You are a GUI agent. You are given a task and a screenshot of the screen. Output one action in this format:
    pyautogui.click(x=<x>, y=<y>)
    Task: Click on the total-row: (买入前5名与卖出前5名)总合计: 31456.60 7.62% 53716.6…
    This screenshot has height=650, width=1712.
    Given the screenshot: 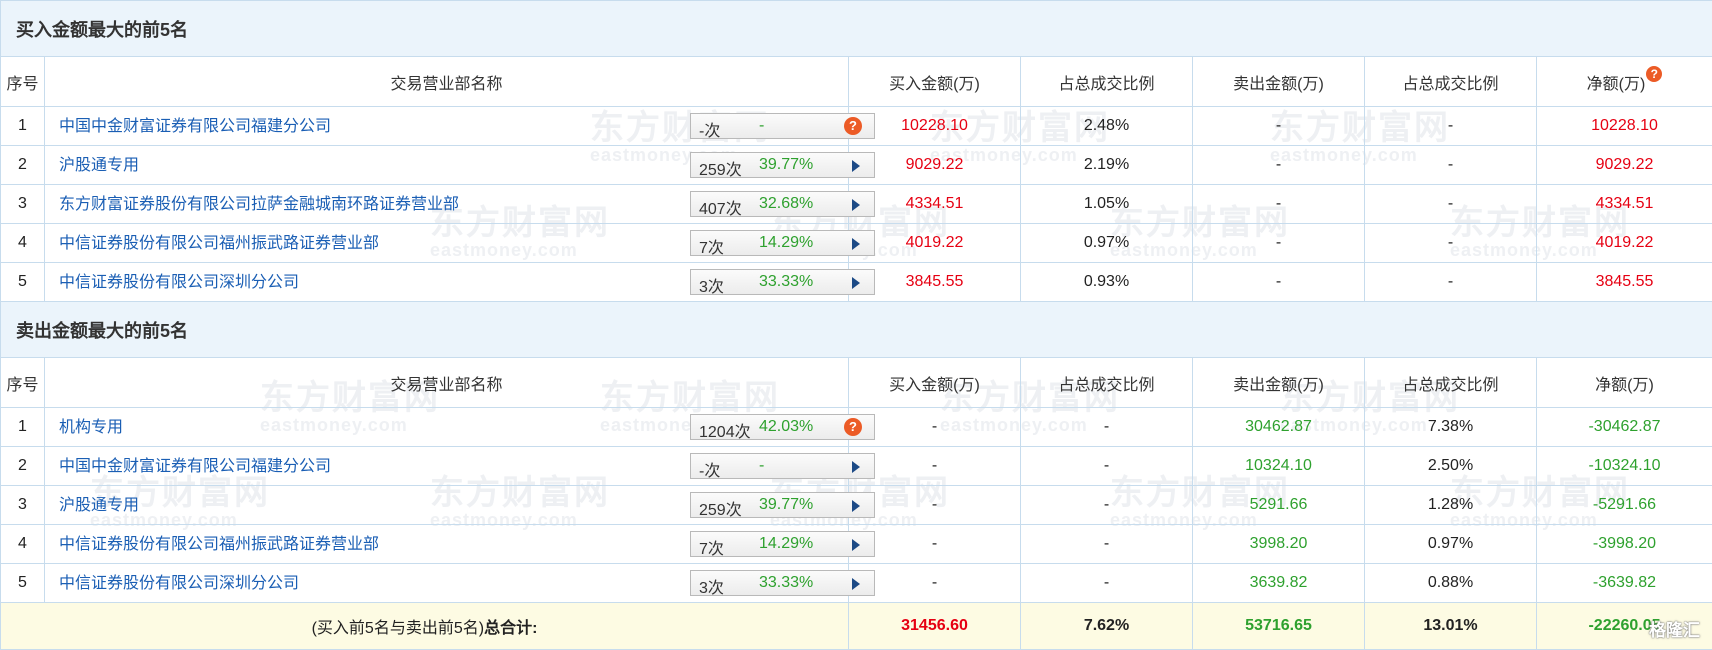 What is the action you would take?
    pyautogui.click(x=856, y=626)
    